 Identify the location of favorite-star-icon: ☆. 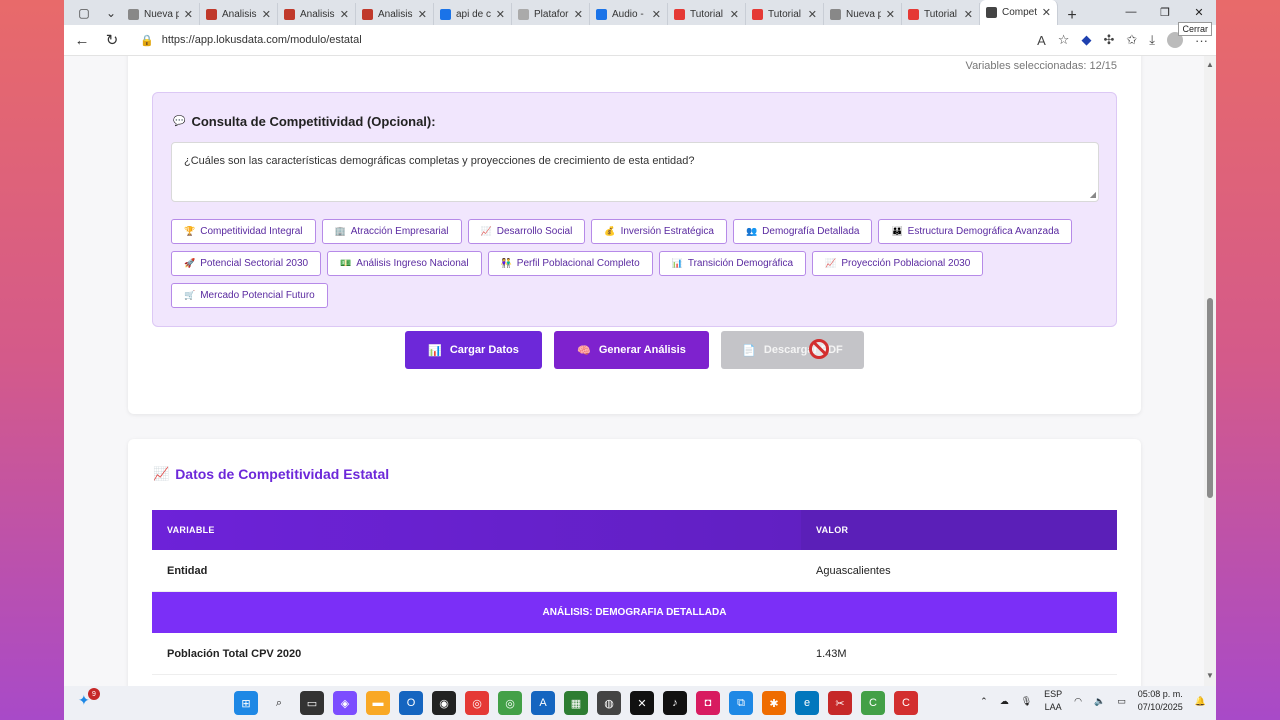
(1064, 40).